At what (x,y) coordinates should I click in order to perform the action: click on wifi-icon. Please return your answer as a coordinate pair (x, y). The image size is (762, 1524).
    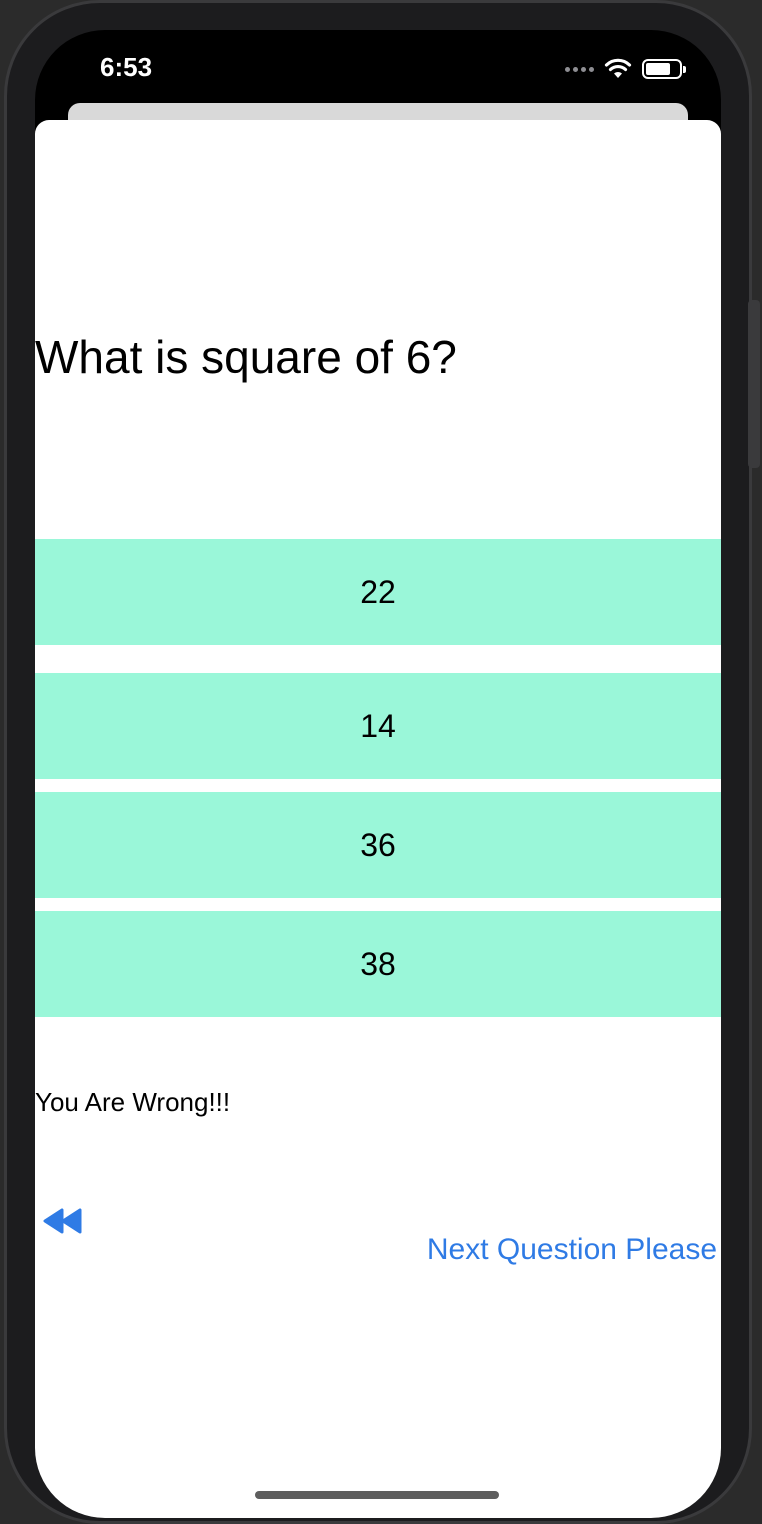
    Looking at the image, I should click on (618, 68).